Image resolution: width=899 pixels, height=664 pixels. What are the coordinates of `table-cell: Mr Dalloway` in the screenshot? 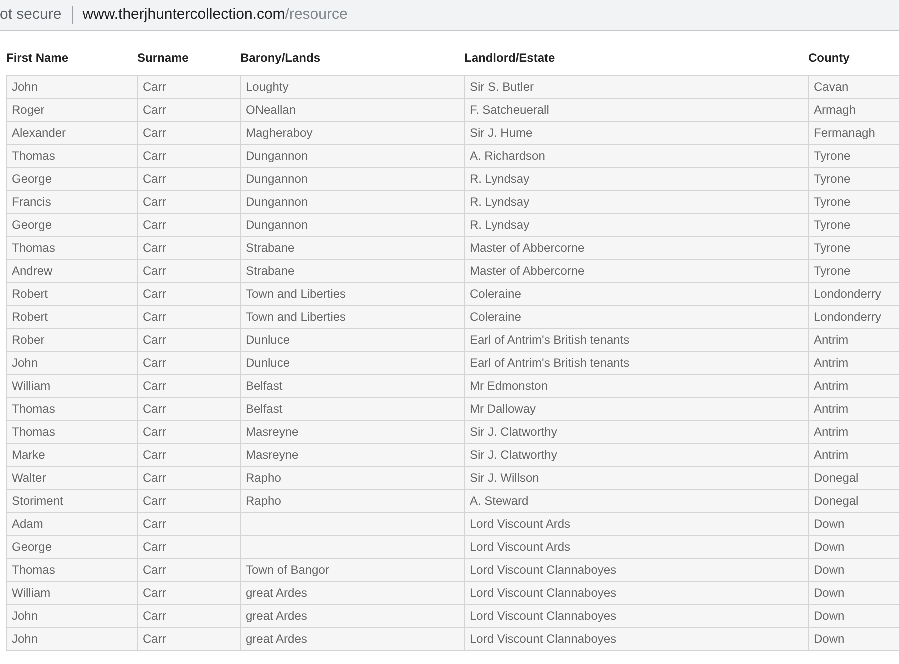 It's located at (636, 408).